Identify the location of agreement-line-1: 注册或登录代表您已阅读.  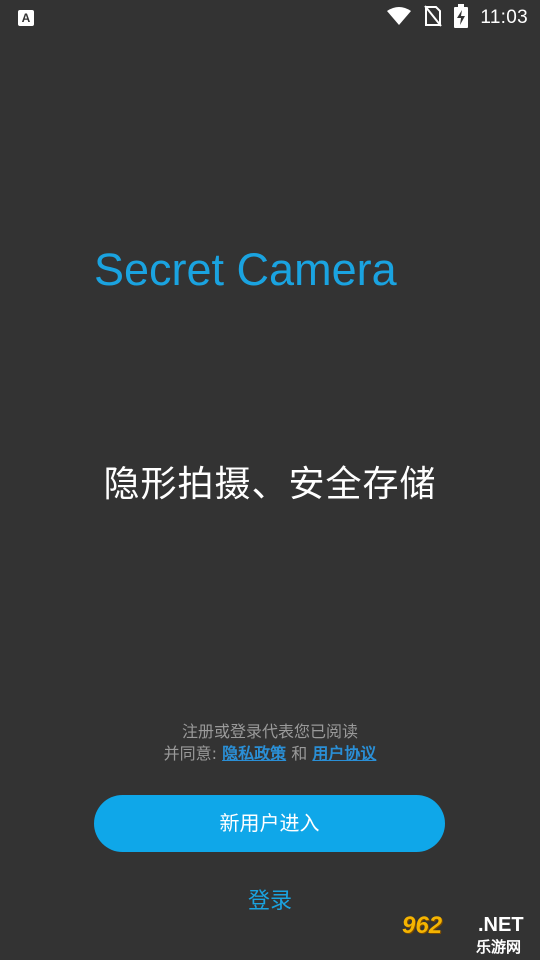
(269, 731).